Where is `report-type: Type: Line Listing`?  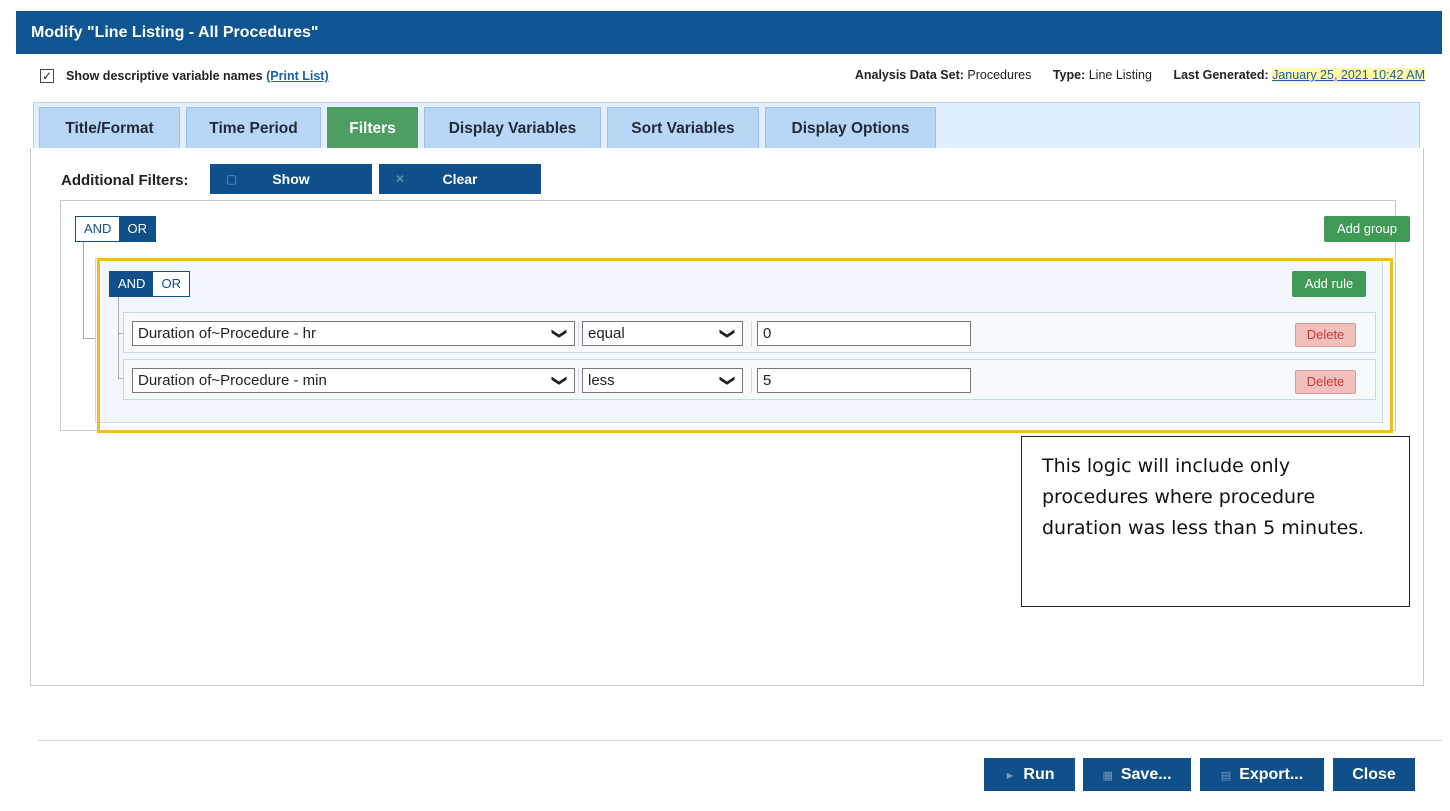
report-type: Type: Line Listing is located at coordinates (1102, 75).